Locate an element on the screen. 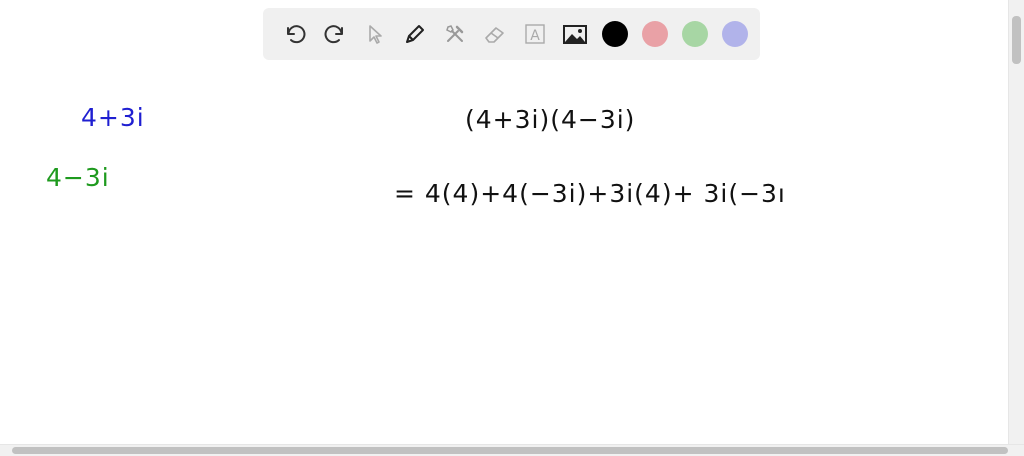 This screenshot has width=1024, height=456. pen-icon is located at coordinates (415, 34).